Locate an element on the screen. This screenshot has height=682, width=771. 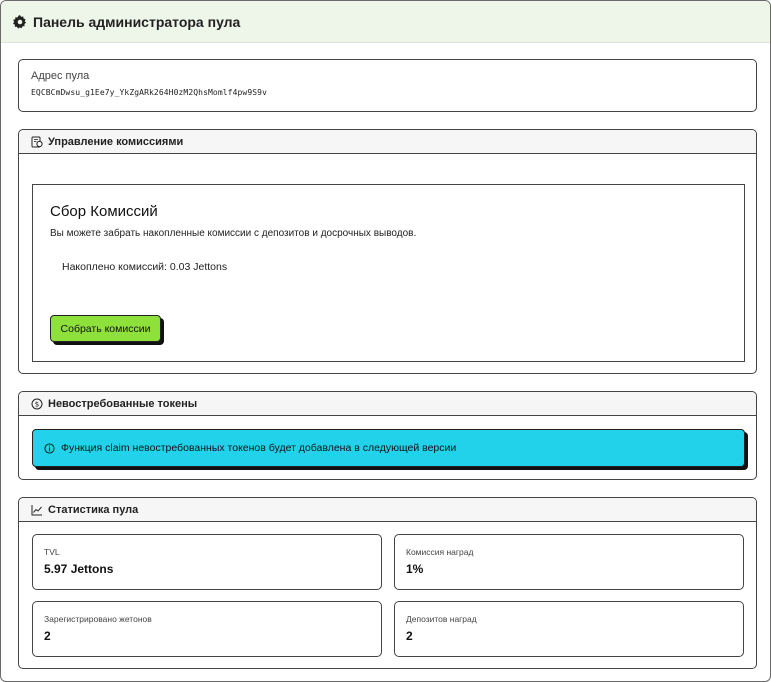
pool-address-label: Адрес пула is located at coordinates (60, 76).